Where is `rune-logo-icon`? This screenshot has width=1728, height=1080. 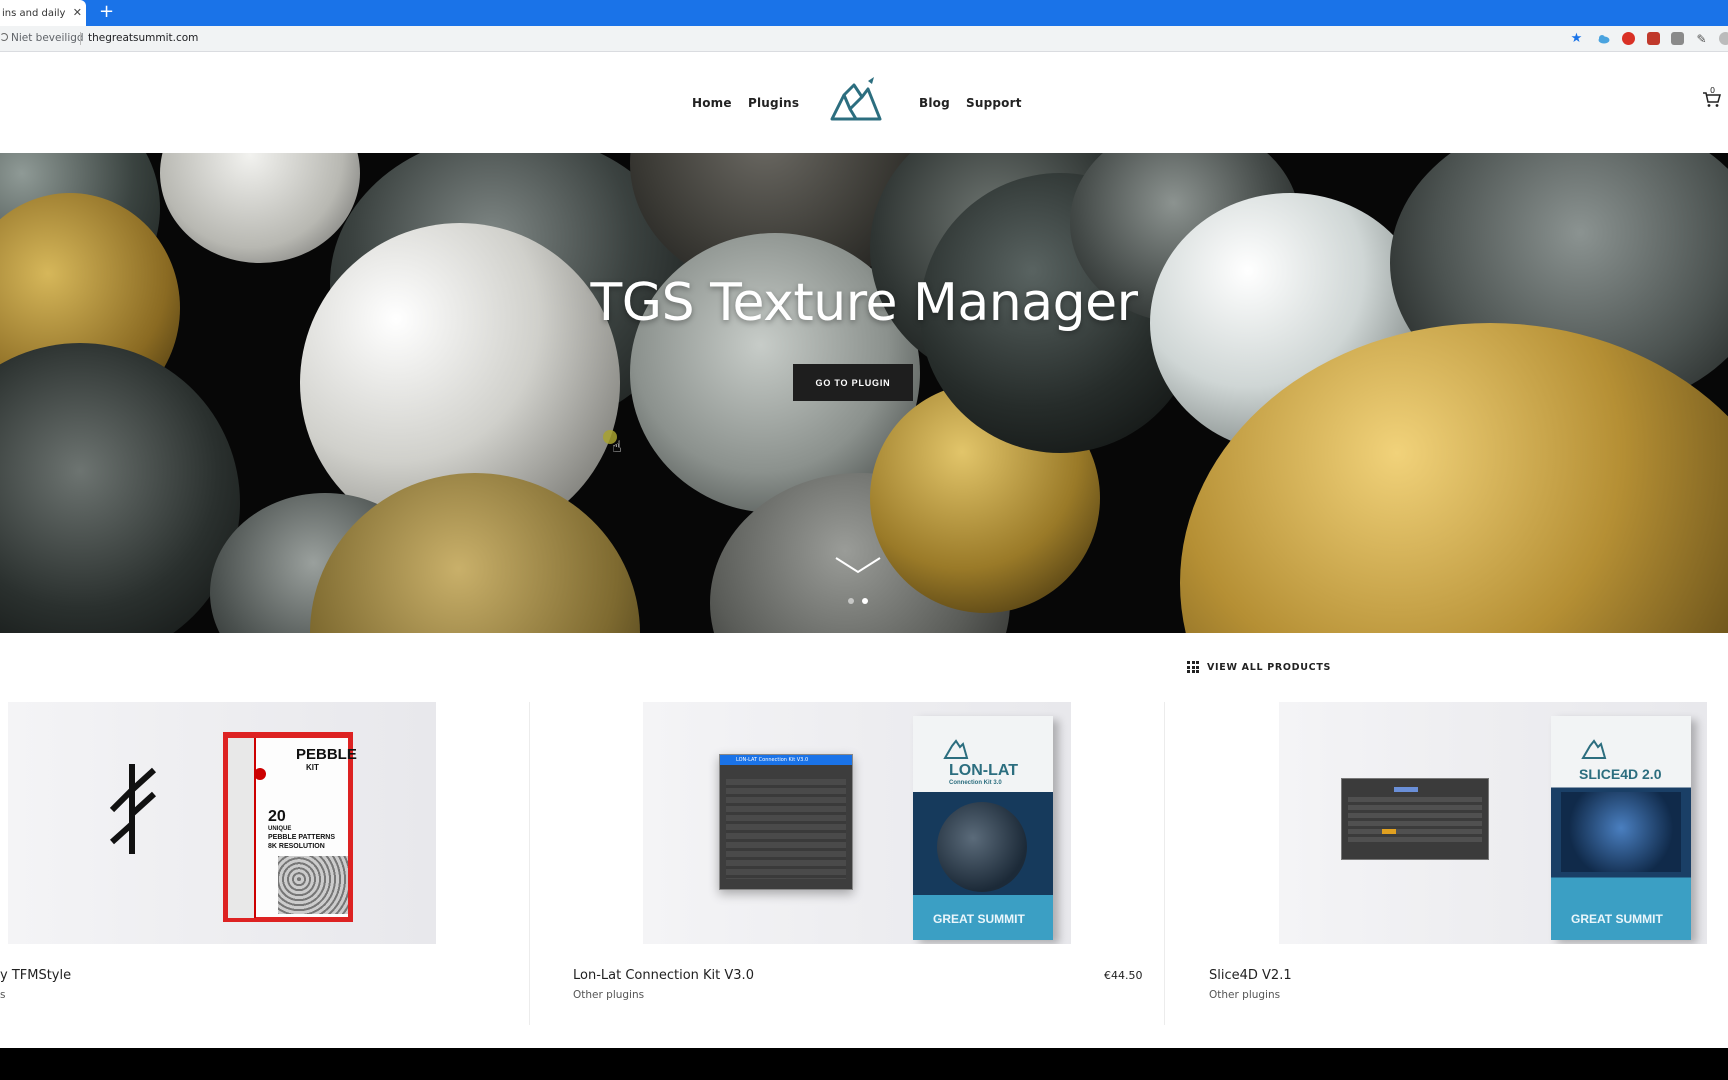
rune-logo-icon is located at coordinates (133, 809).